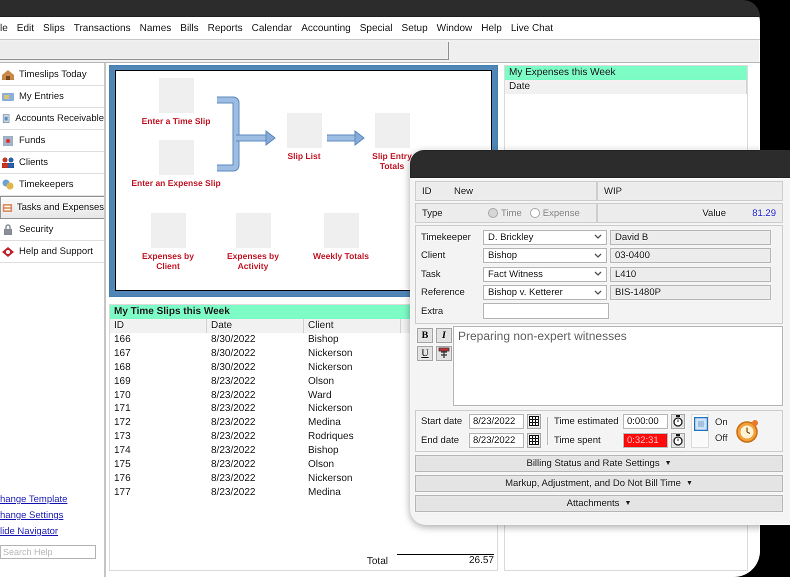 The height and width of the screenshot is (577, 790). Describe the element at coordinates (122, 353) in the screenshot. I see `table-cell-text: 167` at that location.